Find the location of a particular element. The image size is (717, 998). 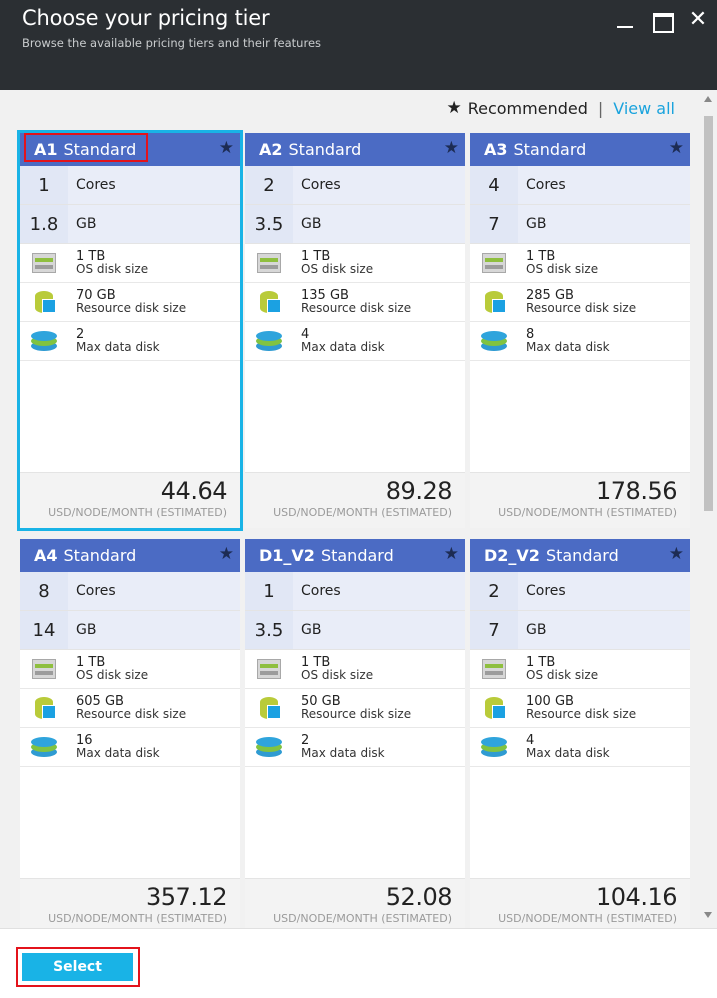

tier-header: A3 Standard ★ is located at coordinates (580, 149).